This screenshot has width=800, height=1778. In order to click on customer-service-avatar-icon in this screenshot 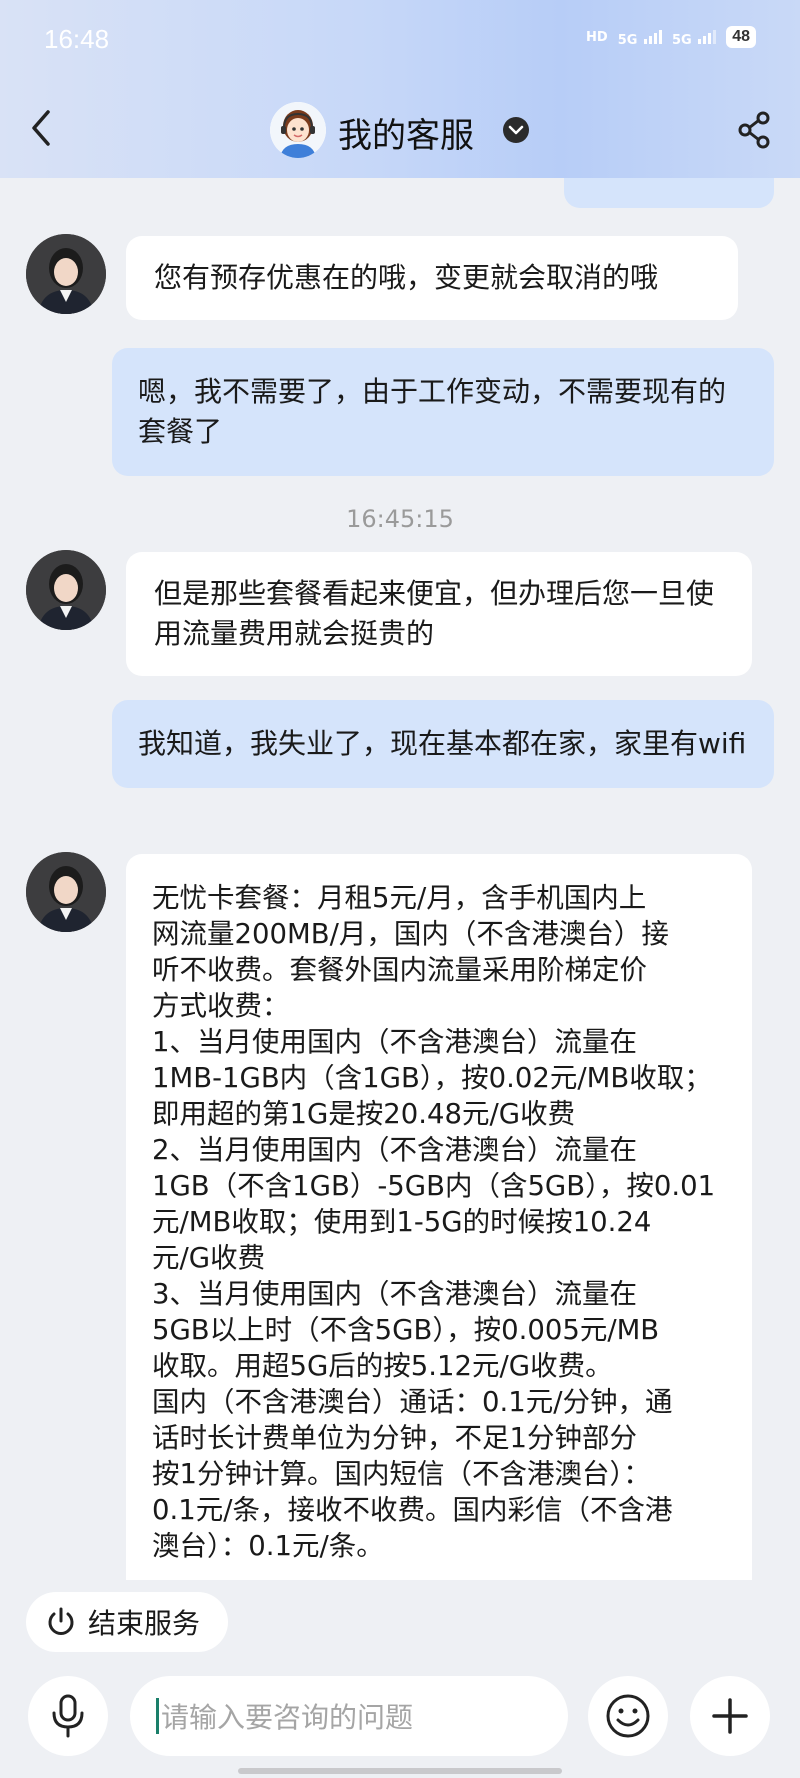, I will do `click(298, 130)`.